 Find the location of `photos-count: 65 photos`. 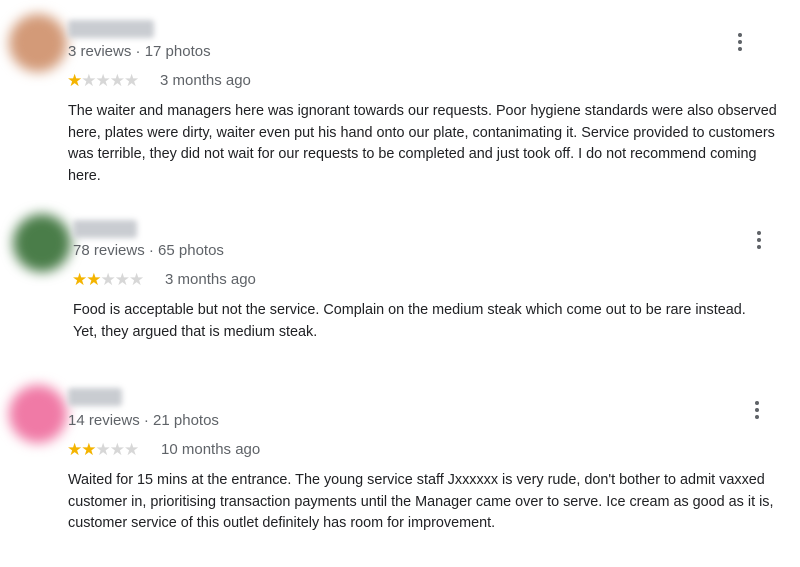

photos-count: 65 photos is located at coordinates (191, 250).